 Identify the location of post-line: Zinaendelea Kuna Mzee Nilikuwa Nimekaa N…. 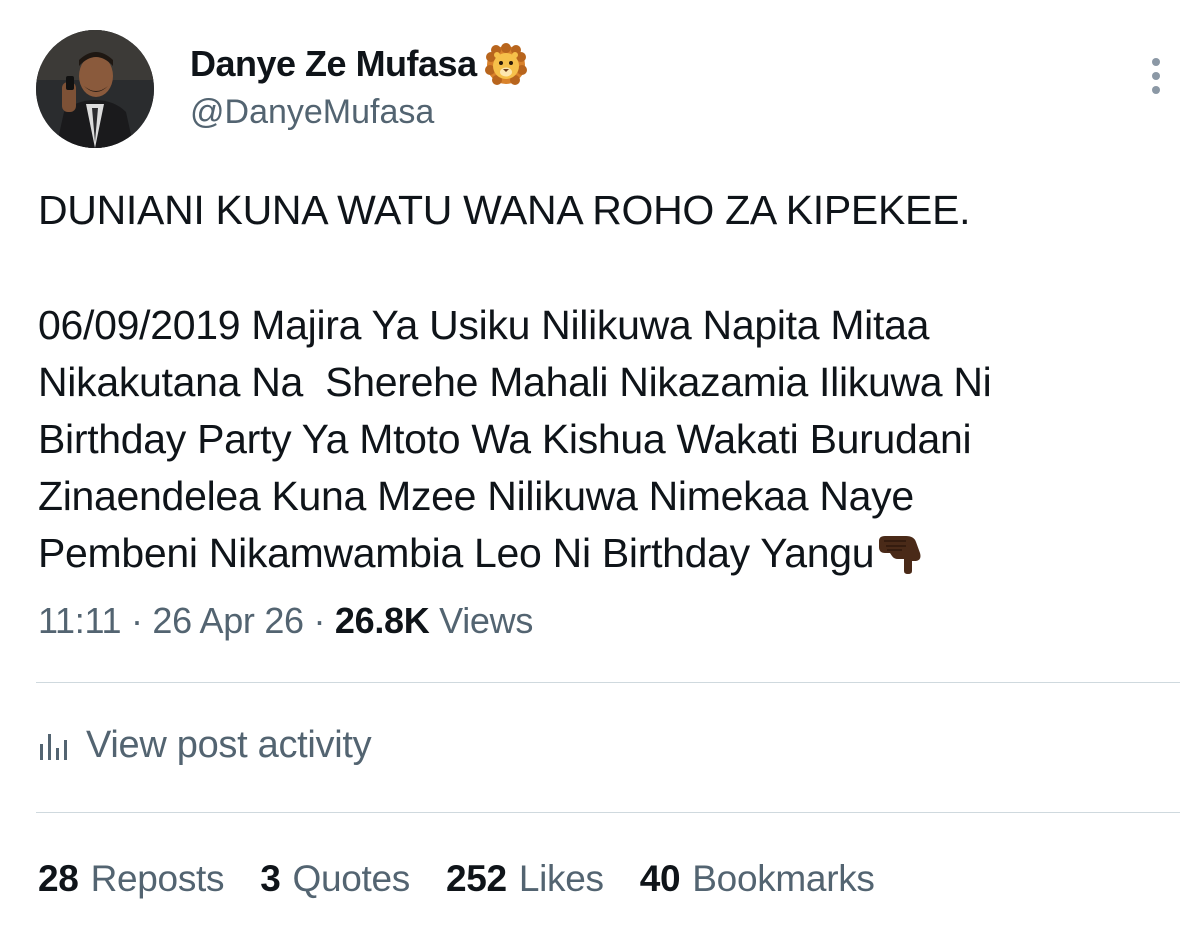
(476, 496).